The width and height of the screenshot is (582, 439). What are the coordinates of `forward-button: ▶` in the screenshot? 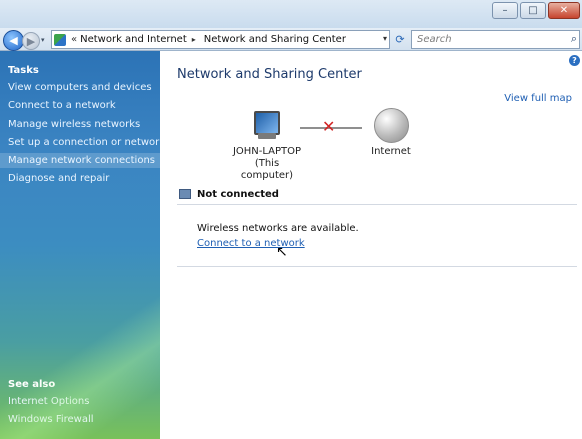 It's located at (31, 41).